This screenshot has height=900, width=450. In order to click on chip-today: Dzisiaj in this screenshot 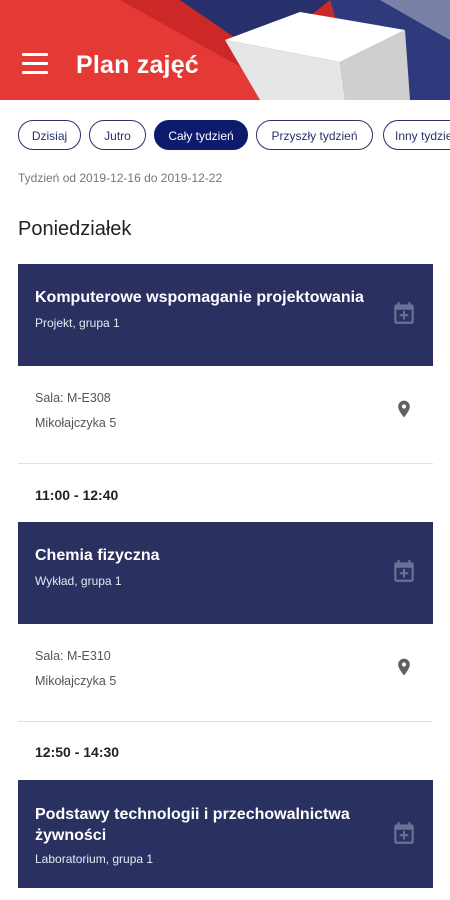, I will do `click(49, 135)`.